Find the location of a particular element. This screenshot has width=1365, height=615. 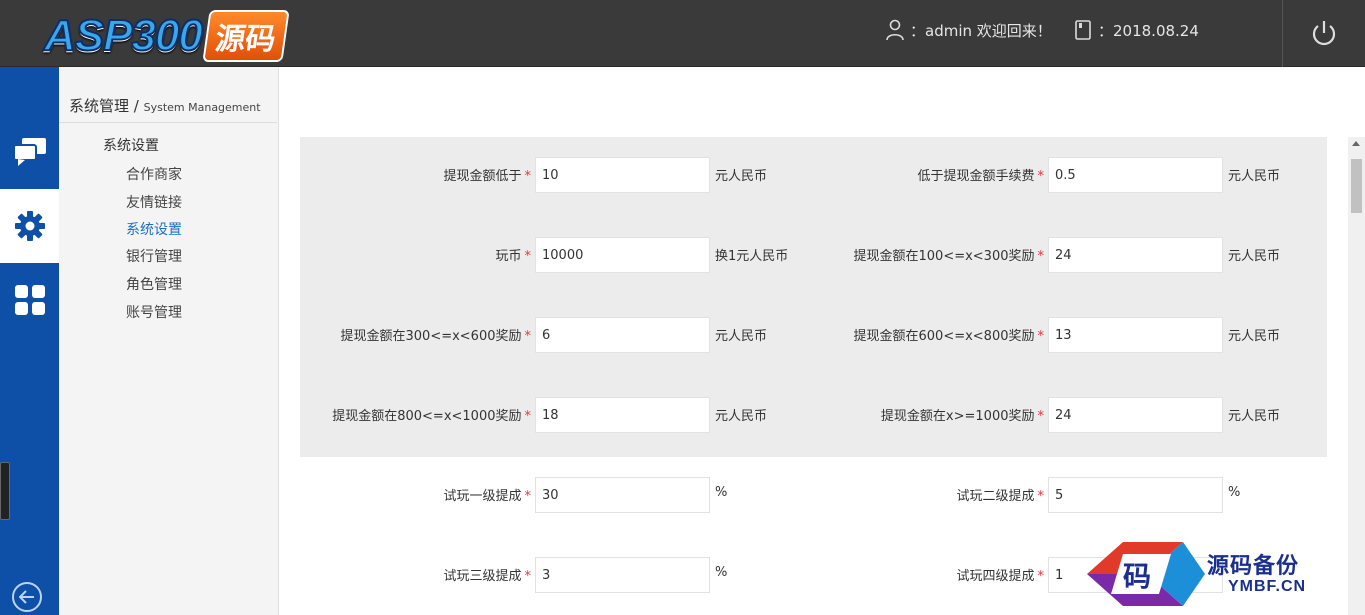

field-label: 提现金额在x>=1000奖励 * is located at coordinates (962, 416).